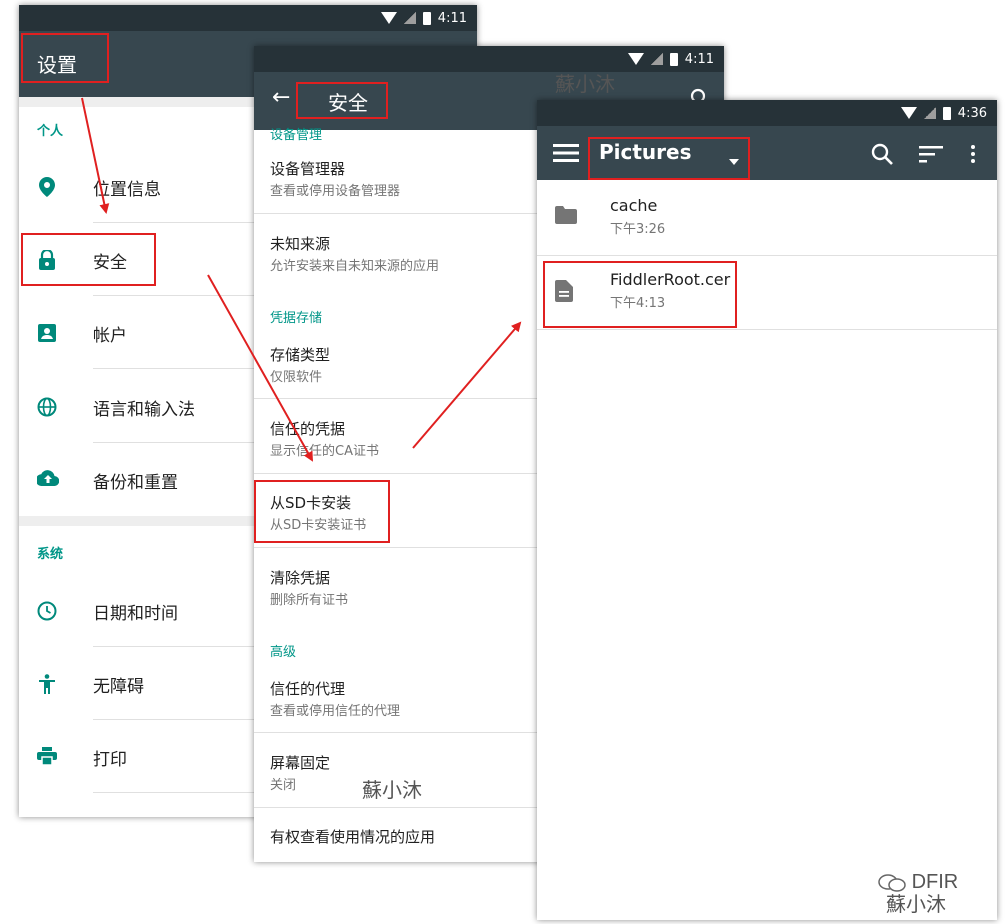 This screenshot has height=924, width=1005. I want to click on highlight-box-fiddler-file, so click(640, 294).